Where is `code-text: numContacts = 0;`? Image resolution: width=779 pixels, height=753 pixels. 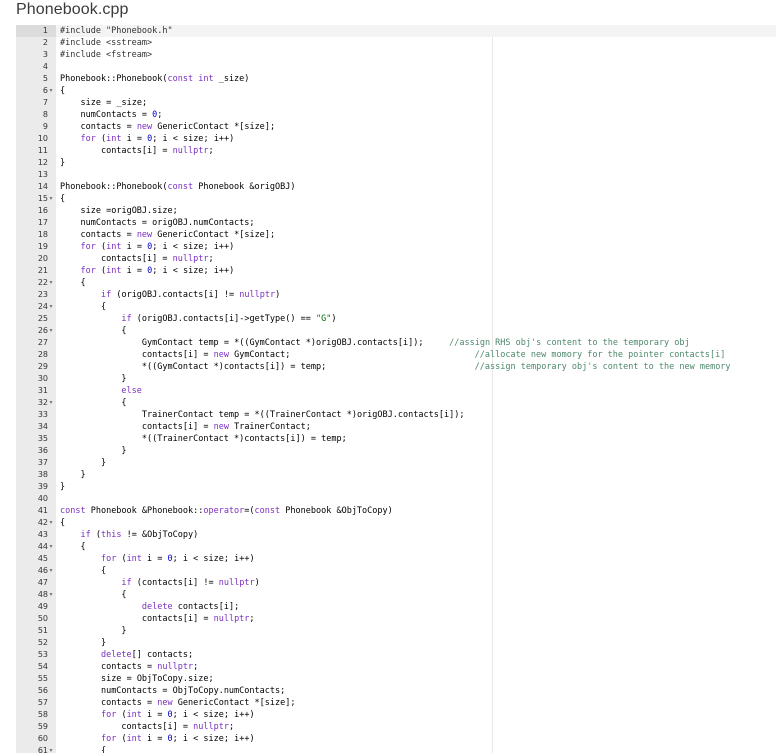
code-text: numContacts = 0; is located at coordinates (121, 115).